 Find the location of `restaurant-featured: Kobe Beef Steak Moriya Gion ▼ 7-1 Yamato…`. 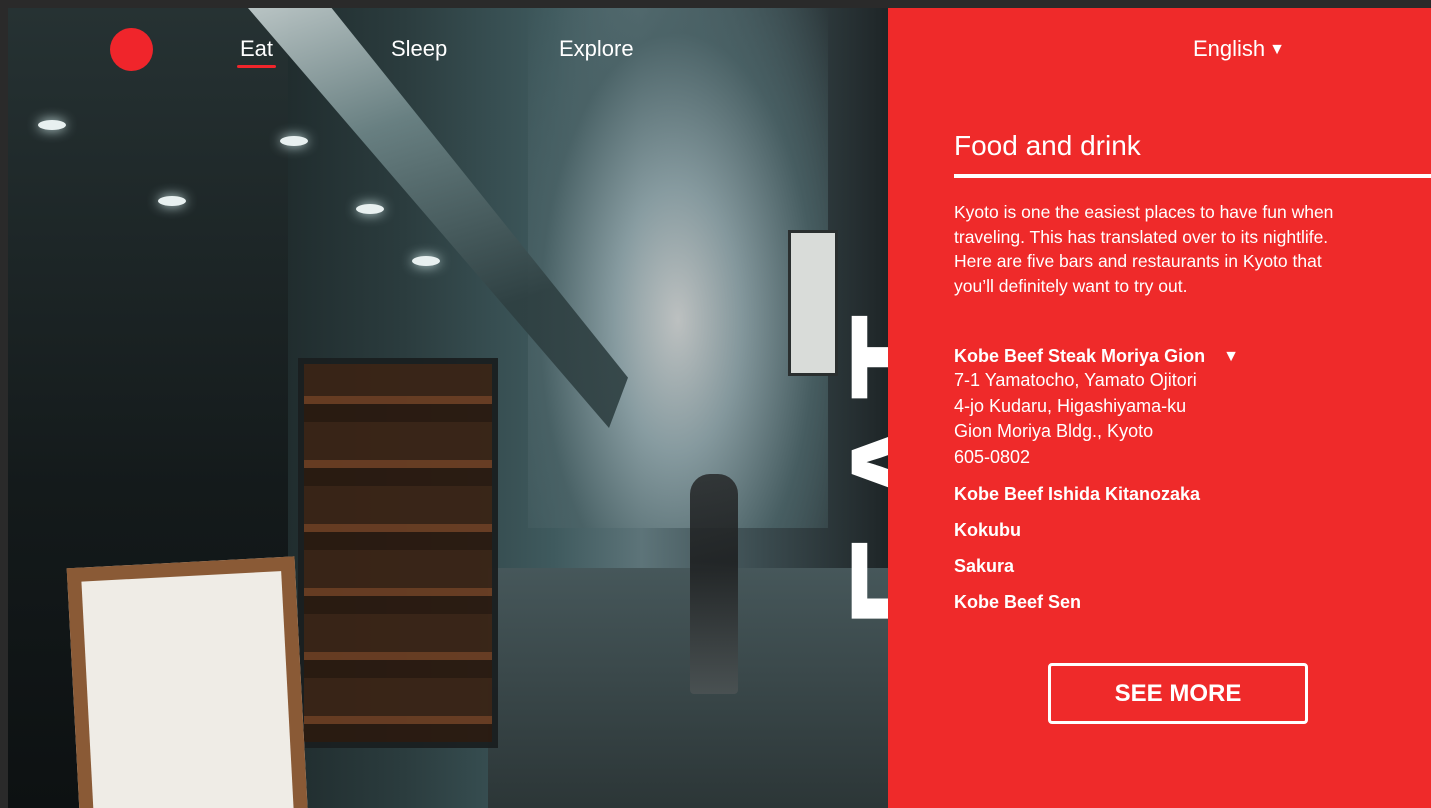

restaurant-featured: Kobe Beef Steak Moriya Gion ▼ 7-1 Yamato… is located at coordinates (1164, 408).